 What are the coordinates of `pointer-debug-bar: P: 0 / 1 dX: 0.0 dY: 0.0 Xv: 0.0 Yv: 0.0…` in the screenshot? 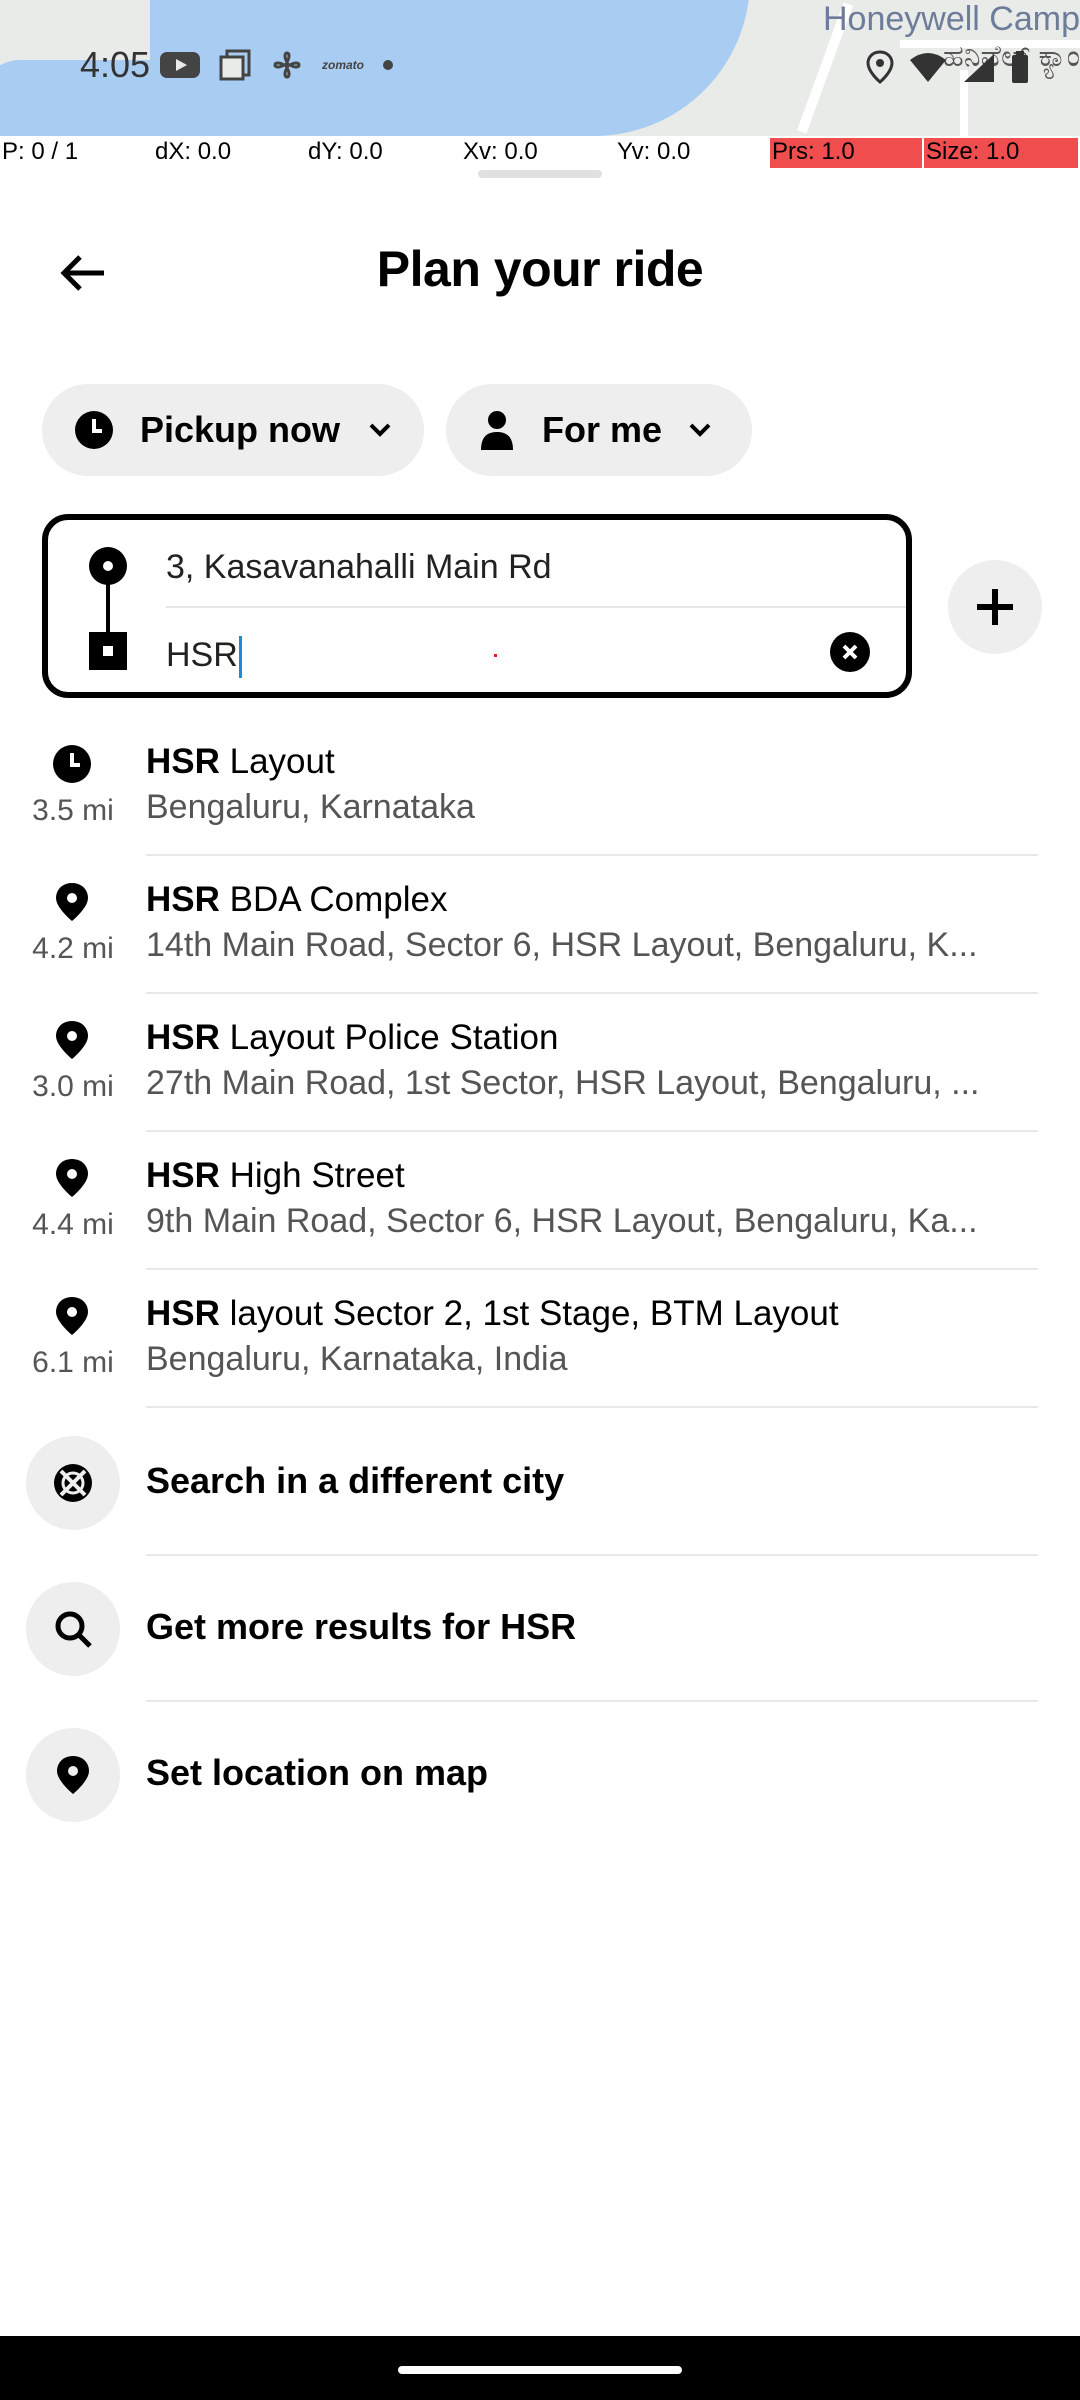 It's located at (540, 152).